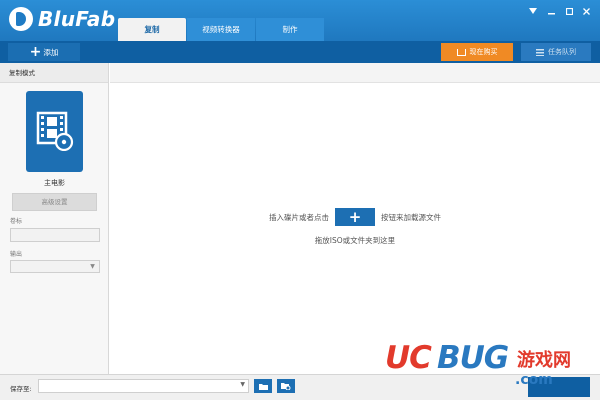  I want to click on drag-drop-hint: 拖放ISO或文件夹到这里, so click(355, 240).